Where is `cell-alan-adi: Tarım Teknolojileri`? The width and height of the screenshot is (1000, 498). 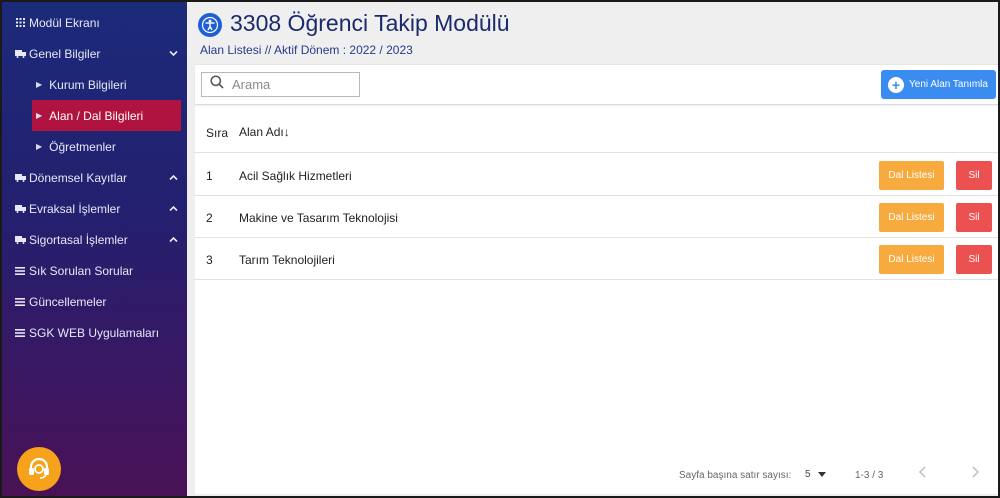 cell-alan-adi: Tarım Teknolojileri is located at coordinates (287, 260).